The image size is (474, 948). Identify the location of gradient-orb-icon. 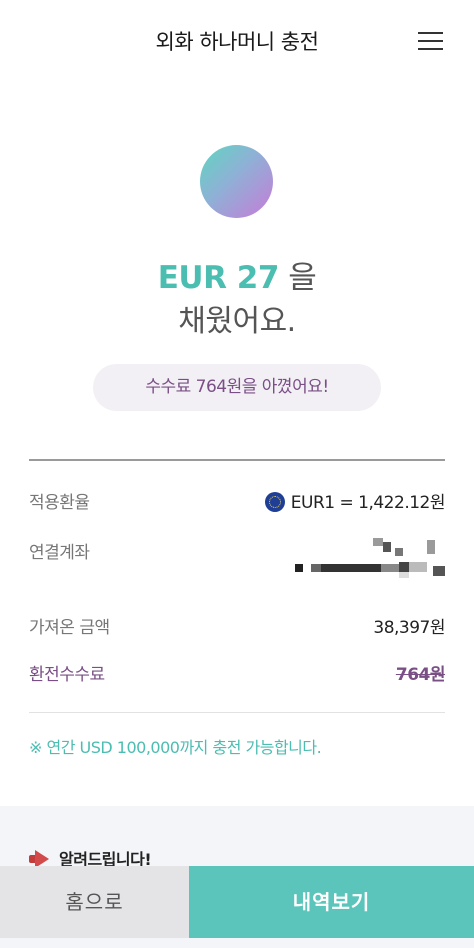
(236, 181).